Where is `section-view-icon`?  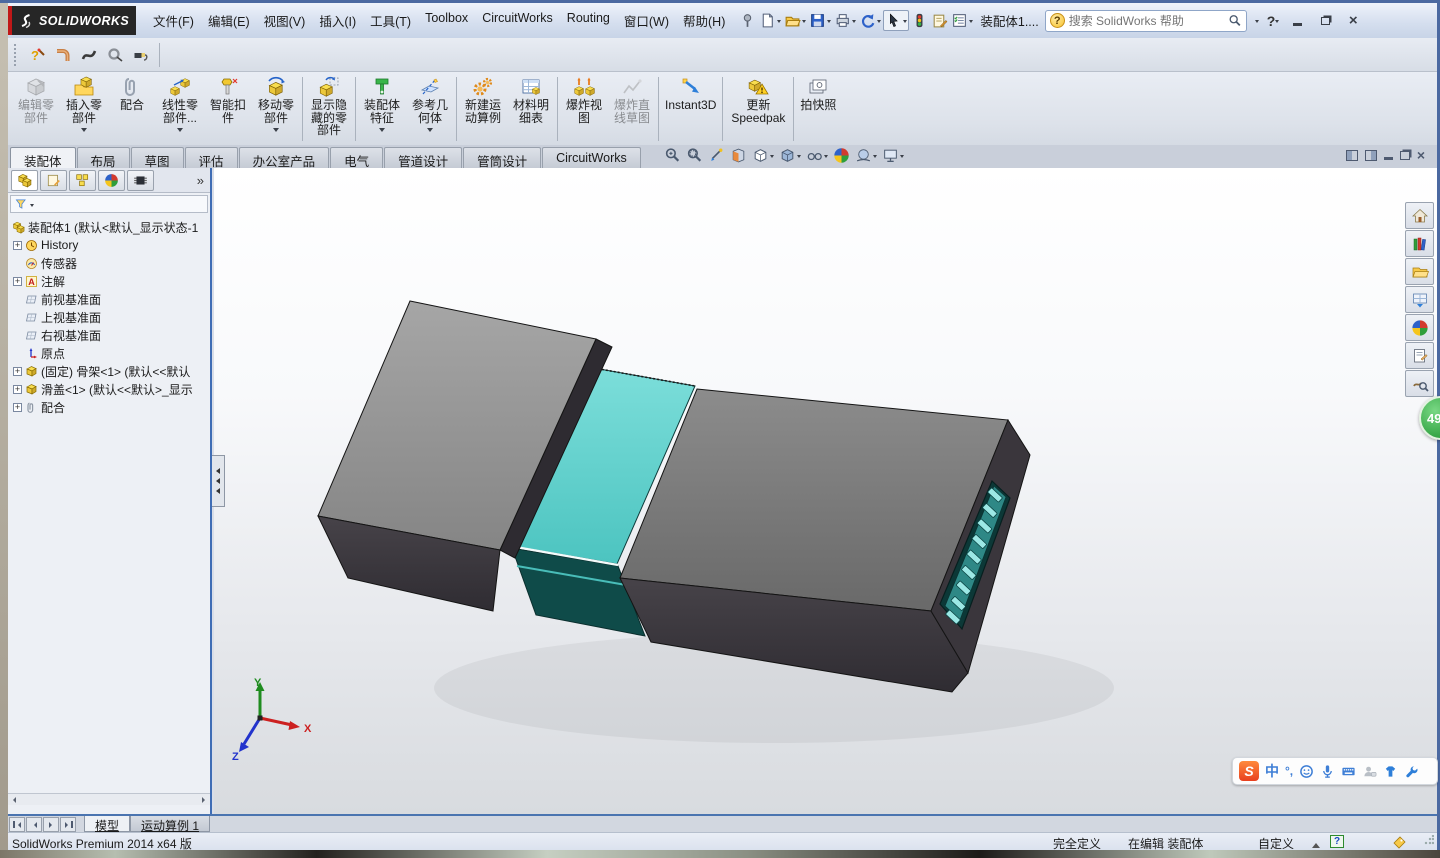 section-view-icon is located at coordinates (738, 155).